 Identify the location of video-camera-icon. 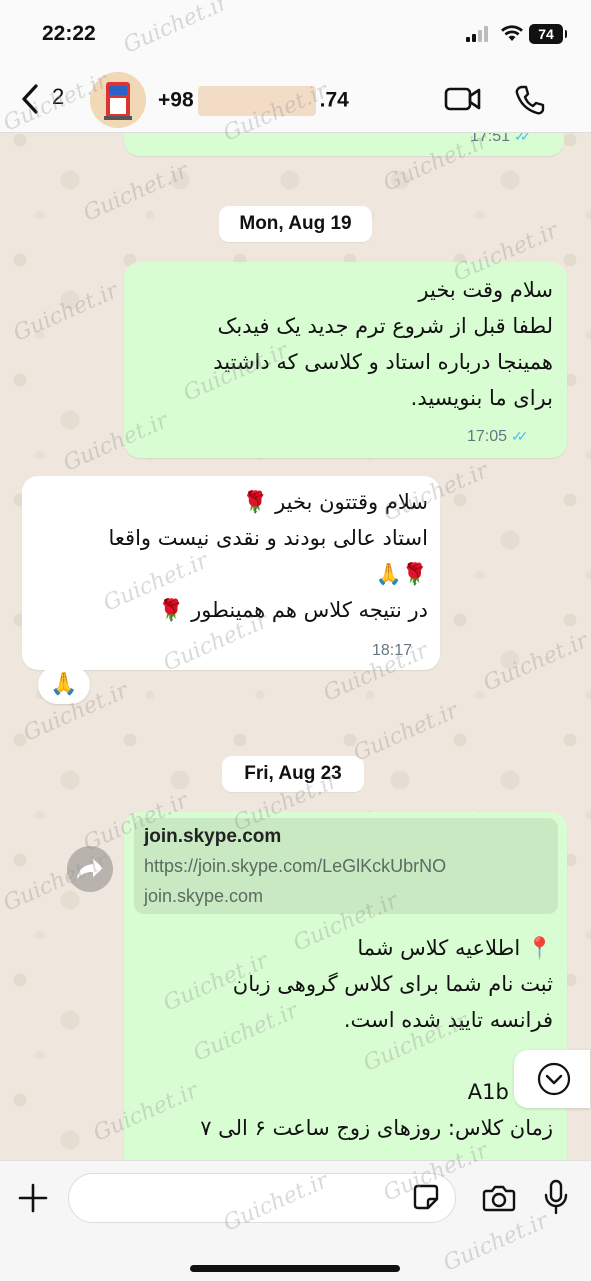
(463, 99).